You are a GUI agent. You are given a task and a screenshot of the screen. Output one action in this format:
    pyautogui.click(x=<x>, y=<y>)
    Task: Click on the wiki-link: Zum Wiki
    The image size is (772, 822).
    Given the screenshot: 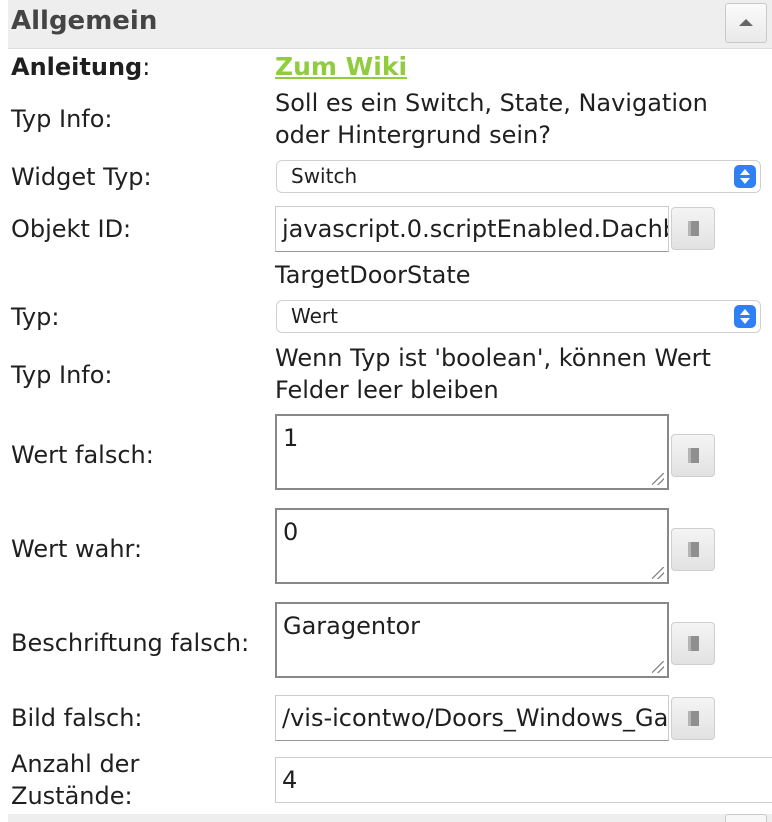 What is the action you would take?
    pyautogui.click(x=341, y=67)
    